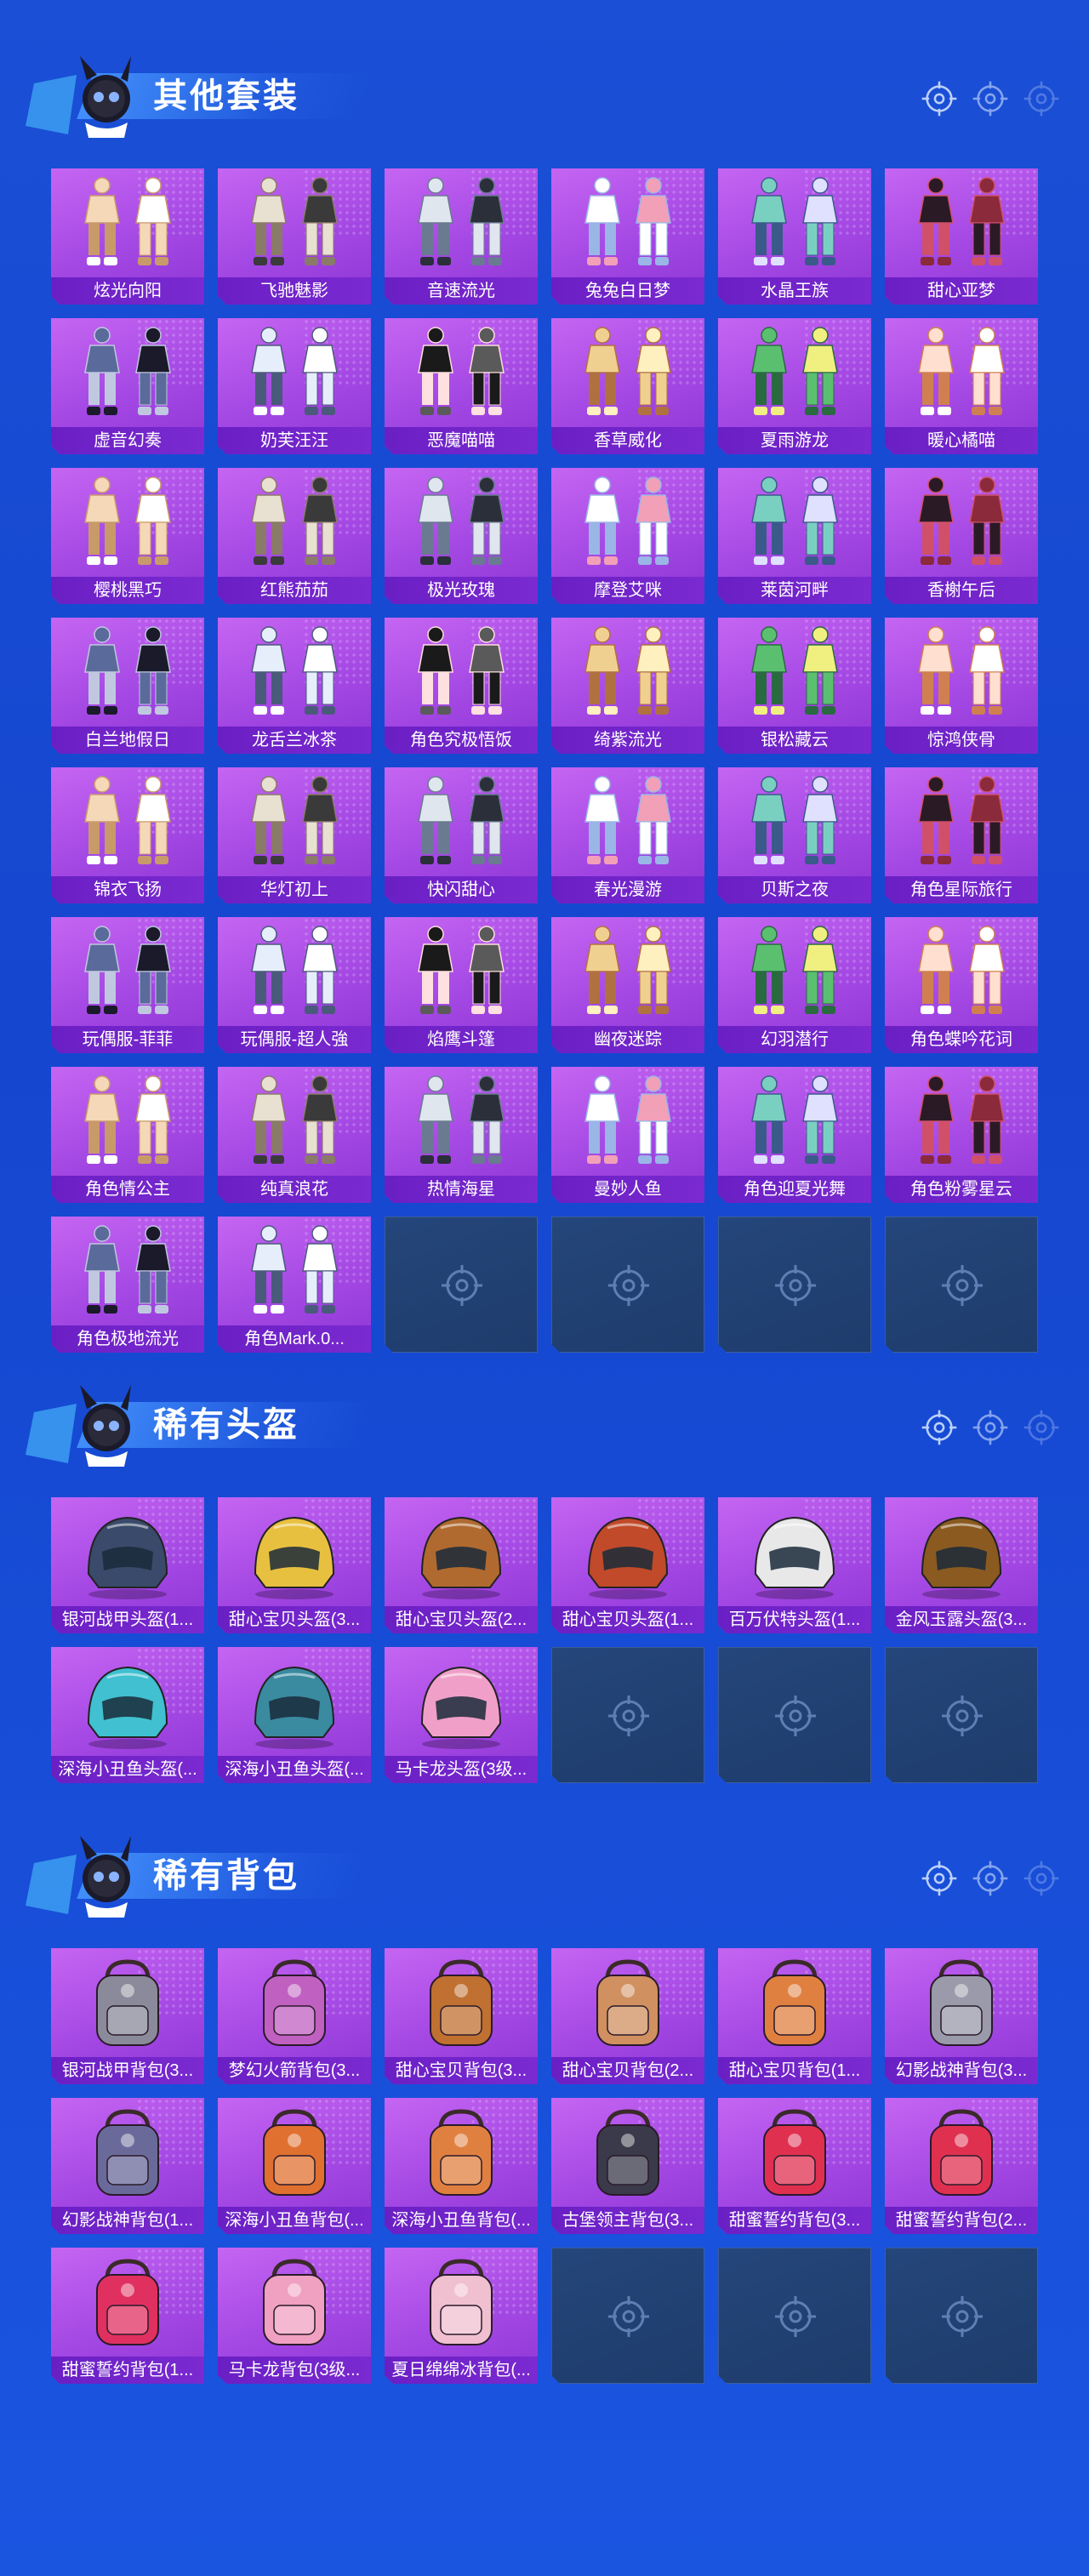  What do you see at coordinates (462, 536) in the screenshot?
I see `outfit-card: 极光玫瑰` at bounding box center [462, 536].